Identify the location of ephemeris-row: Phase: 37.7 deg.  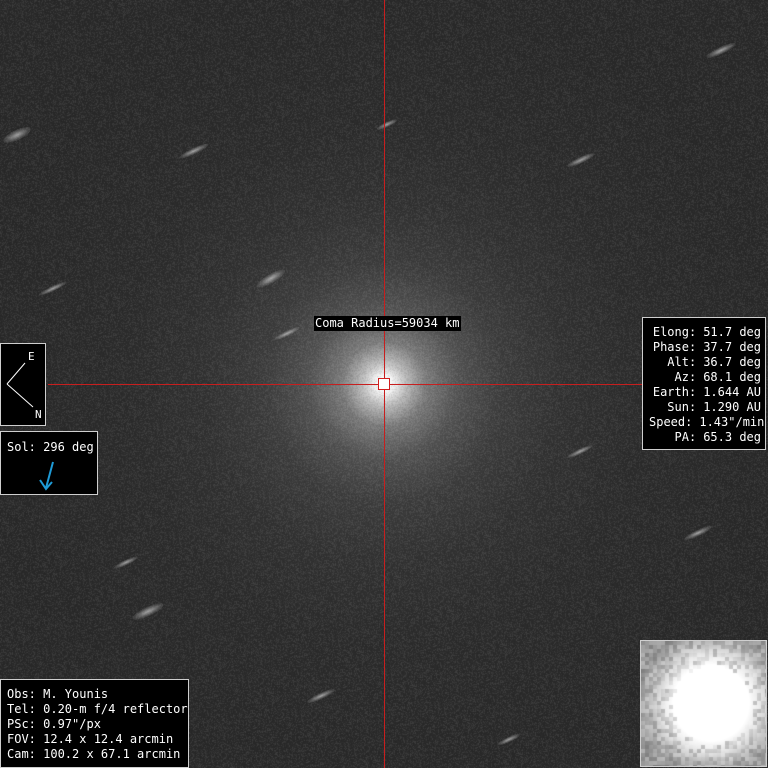
(706, 347).